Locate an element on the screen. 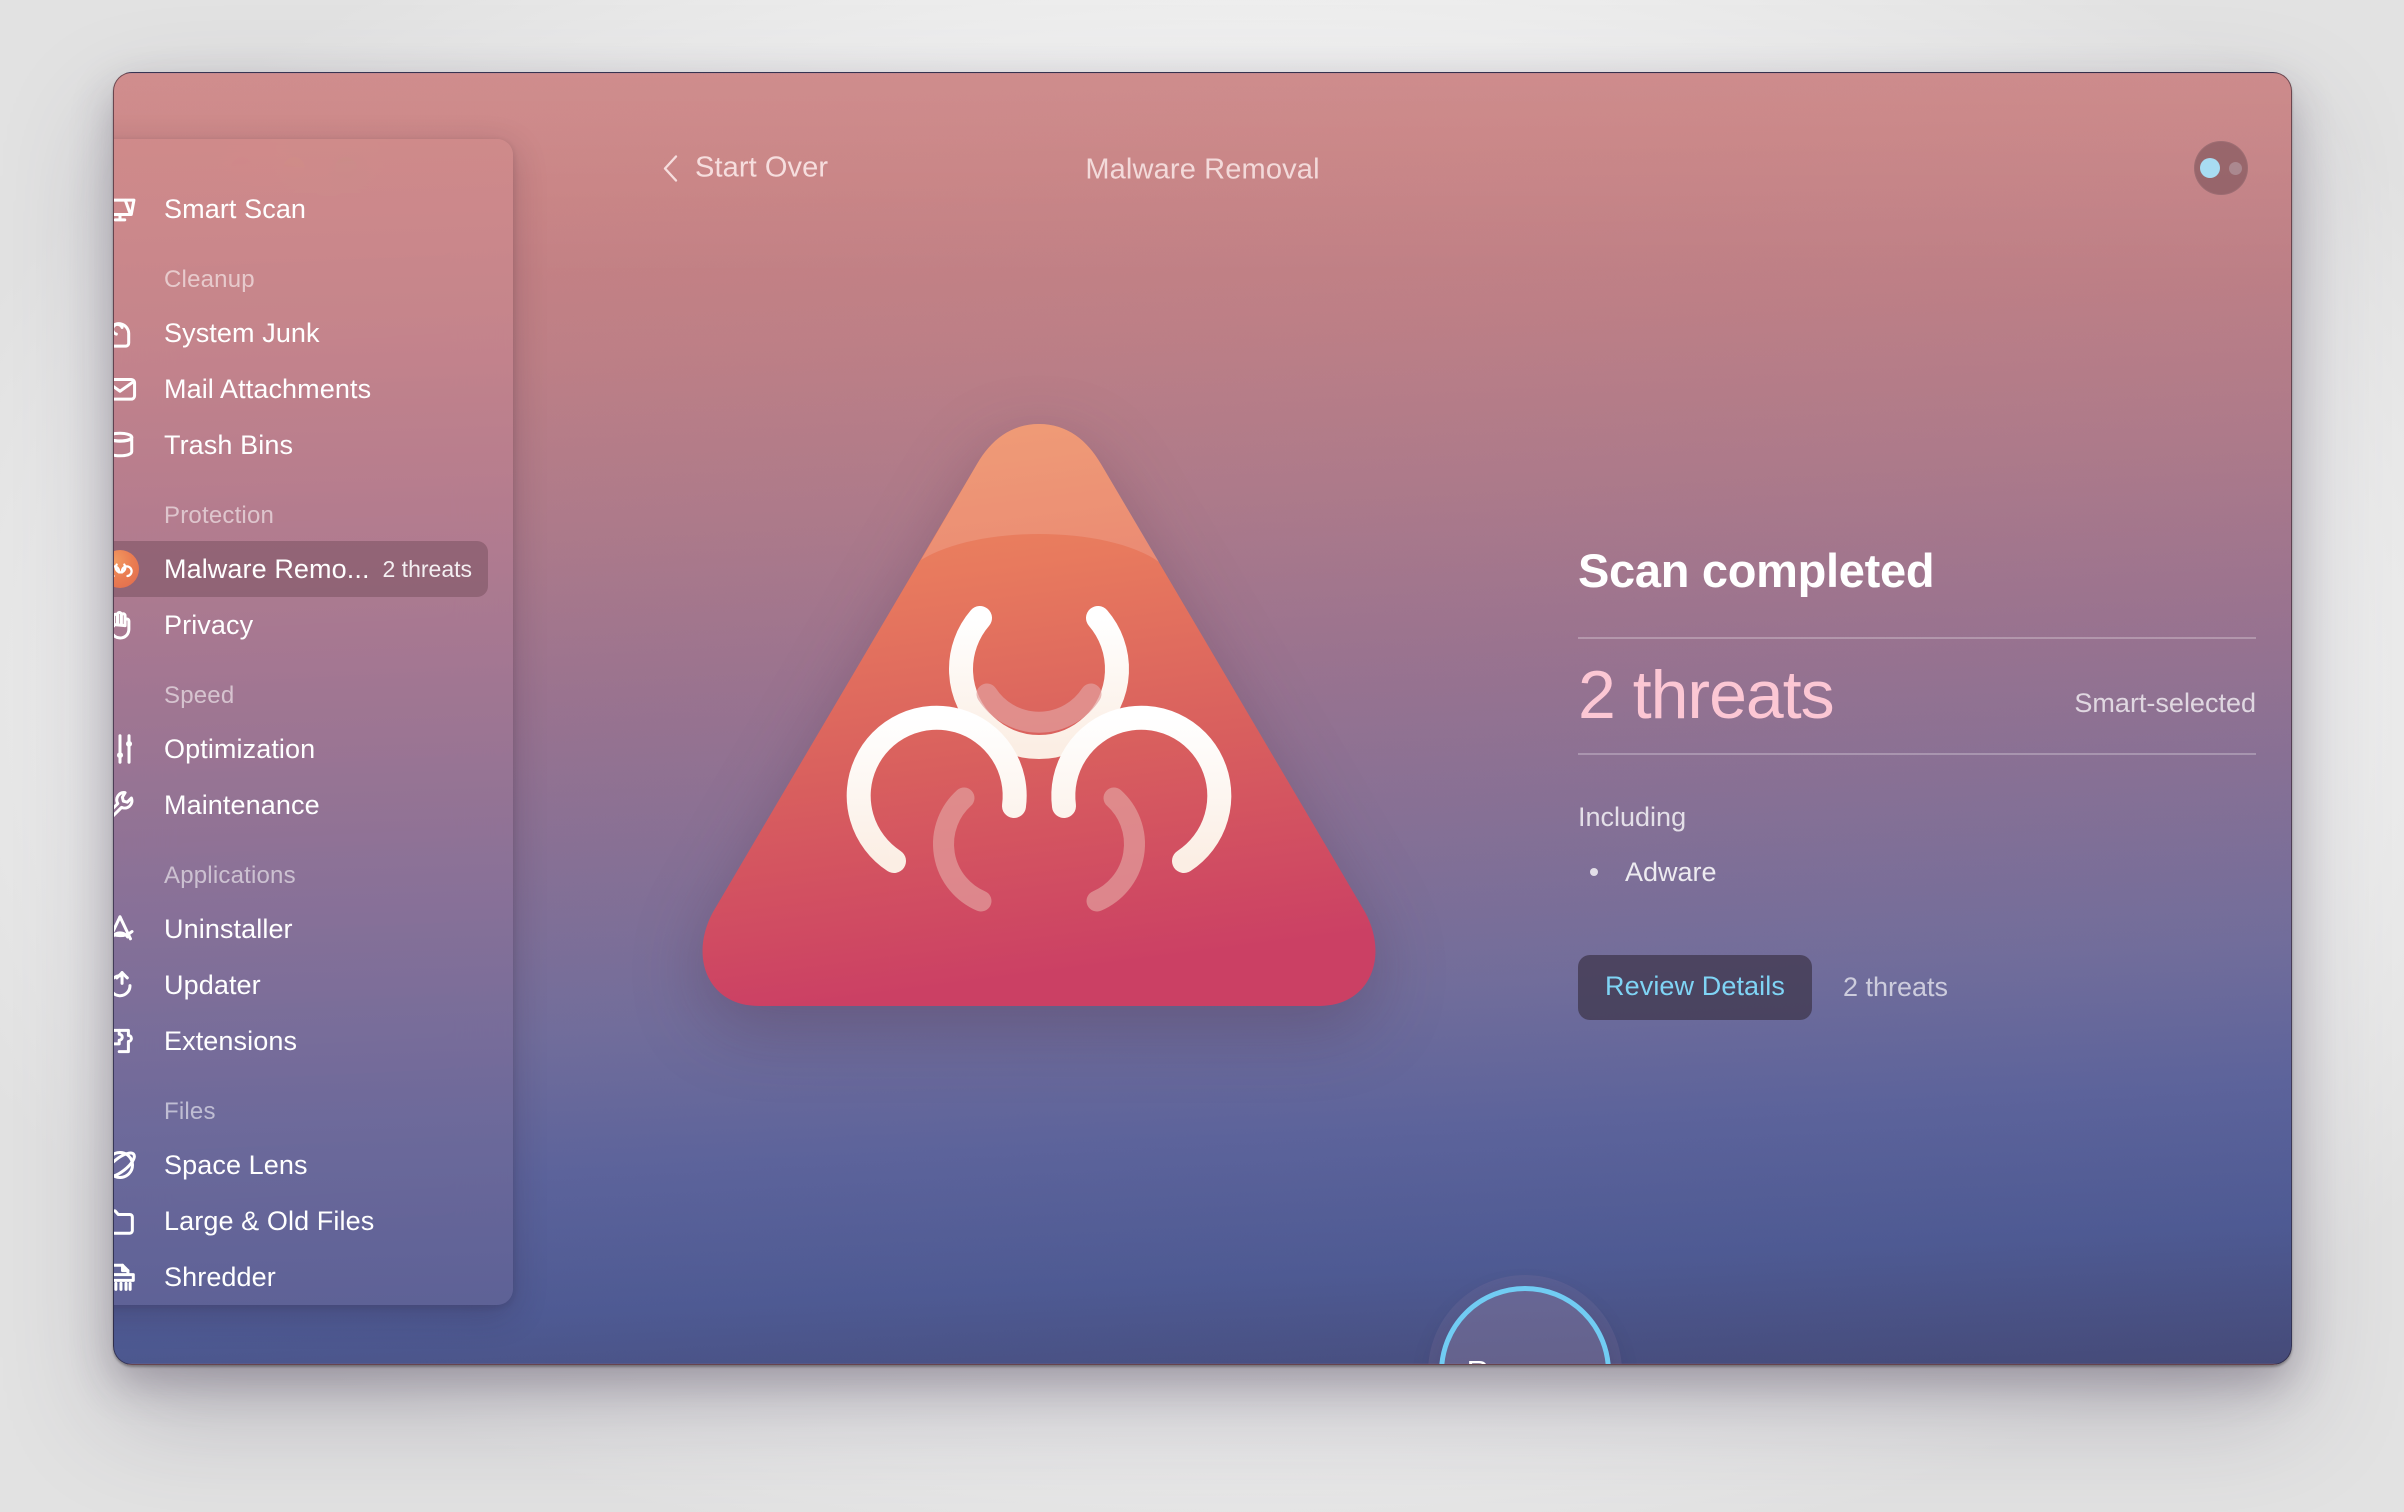 This screenshot has width=2404, height=1512. sidebar-top-spacer is located at coordinates (313, 161).